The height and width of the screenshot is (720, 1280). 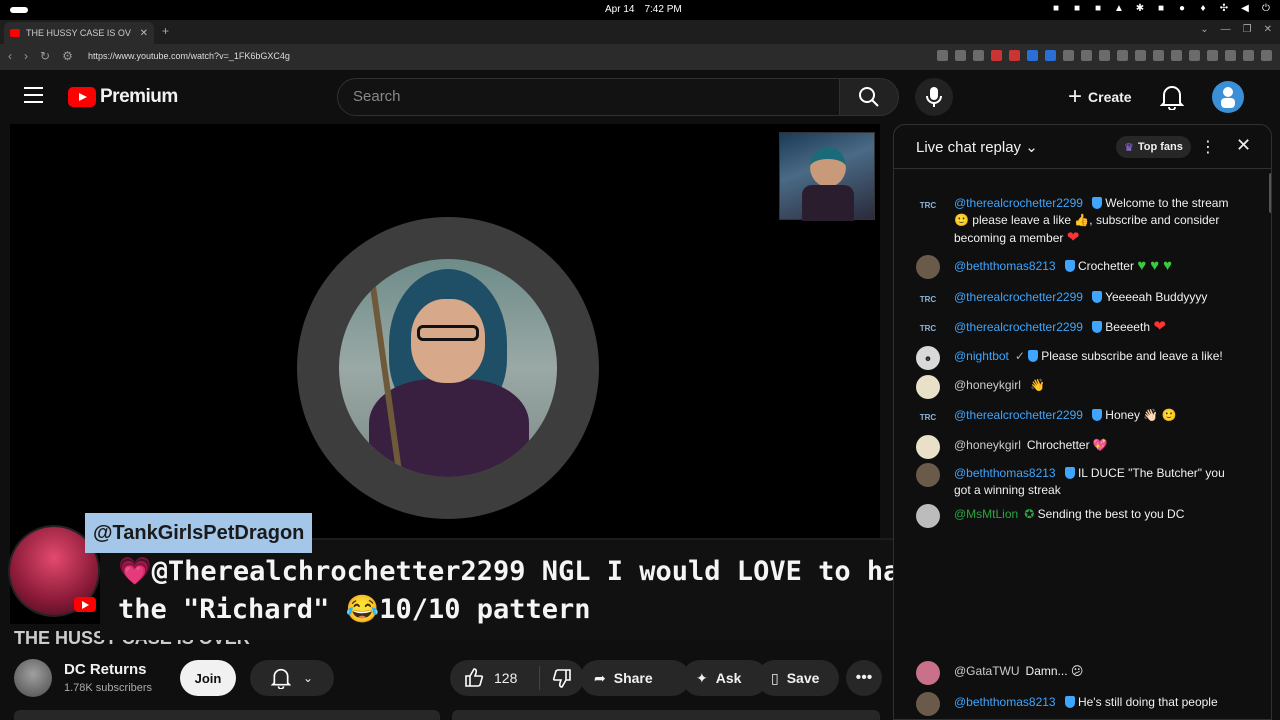 I want to click on chat-menu-icon: ⋮, so click(x=1208, y=147).